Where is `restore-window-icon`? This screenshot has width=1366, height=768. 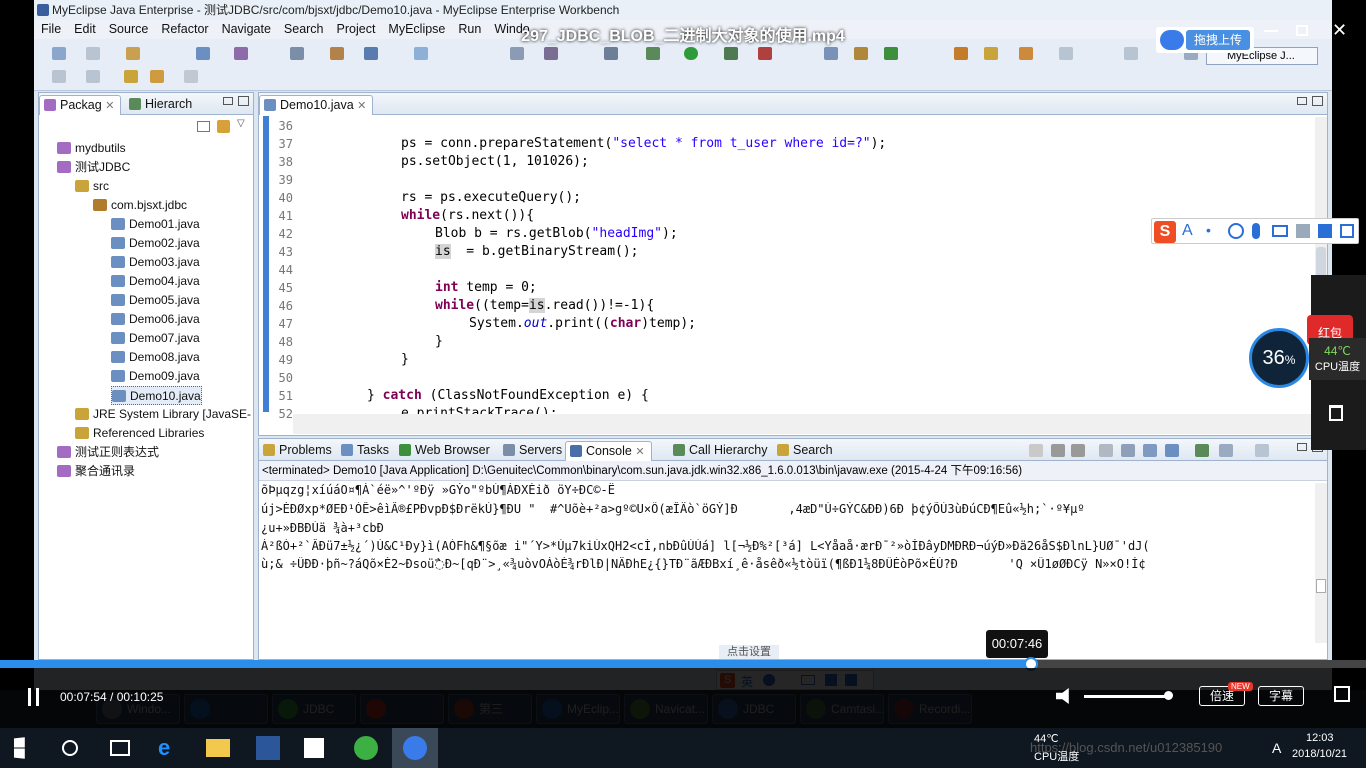 restore-window-icon is located at coordinates (1302, 30).